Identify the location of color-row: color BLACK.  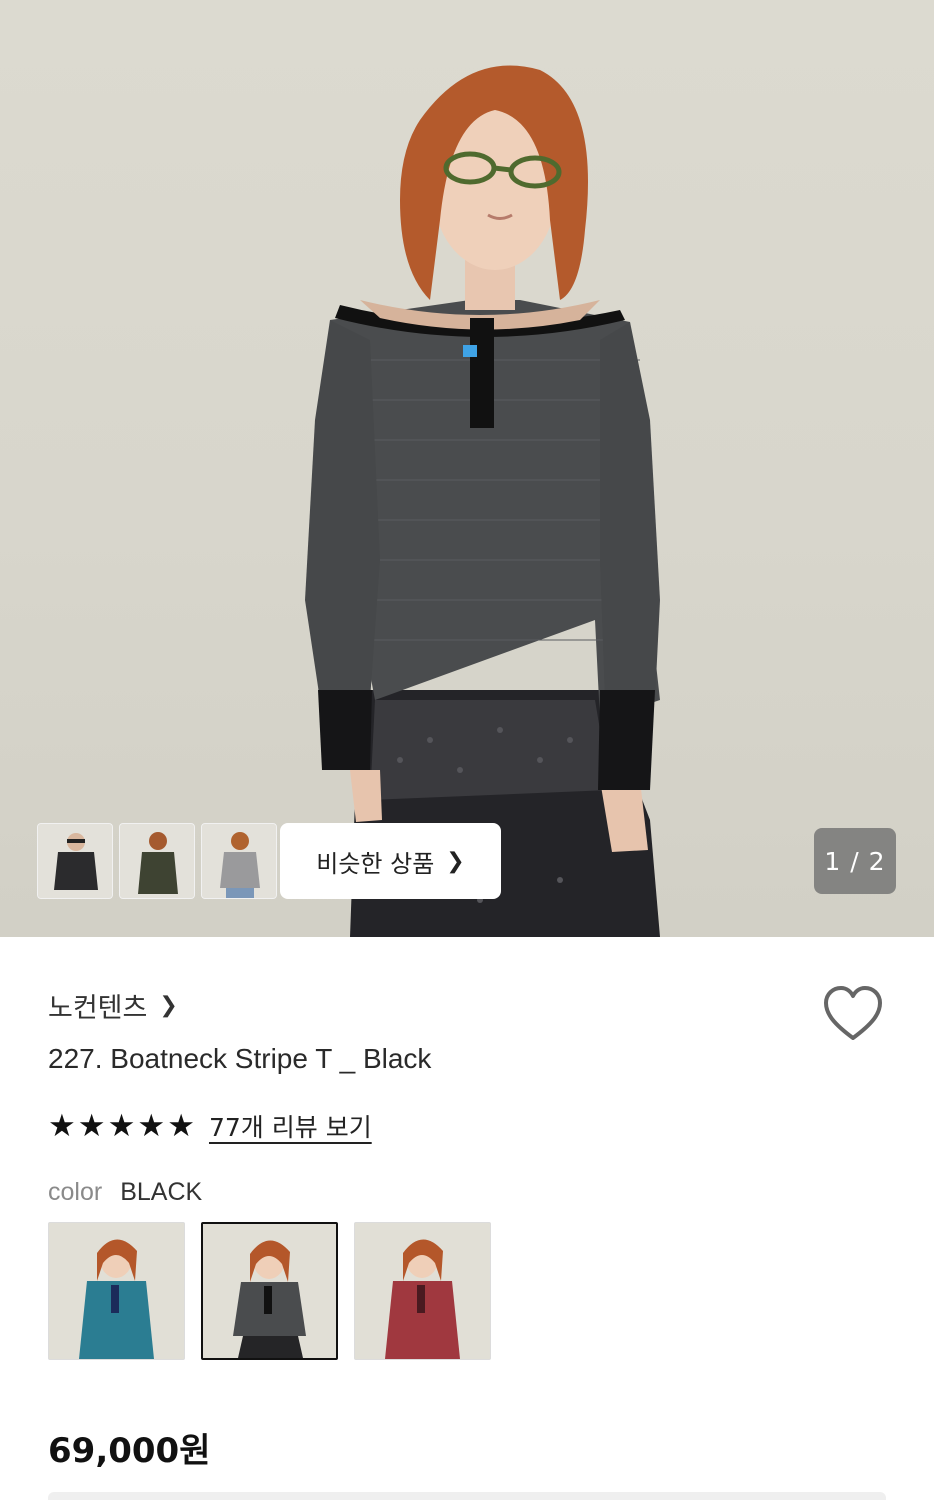
(125, 1192).